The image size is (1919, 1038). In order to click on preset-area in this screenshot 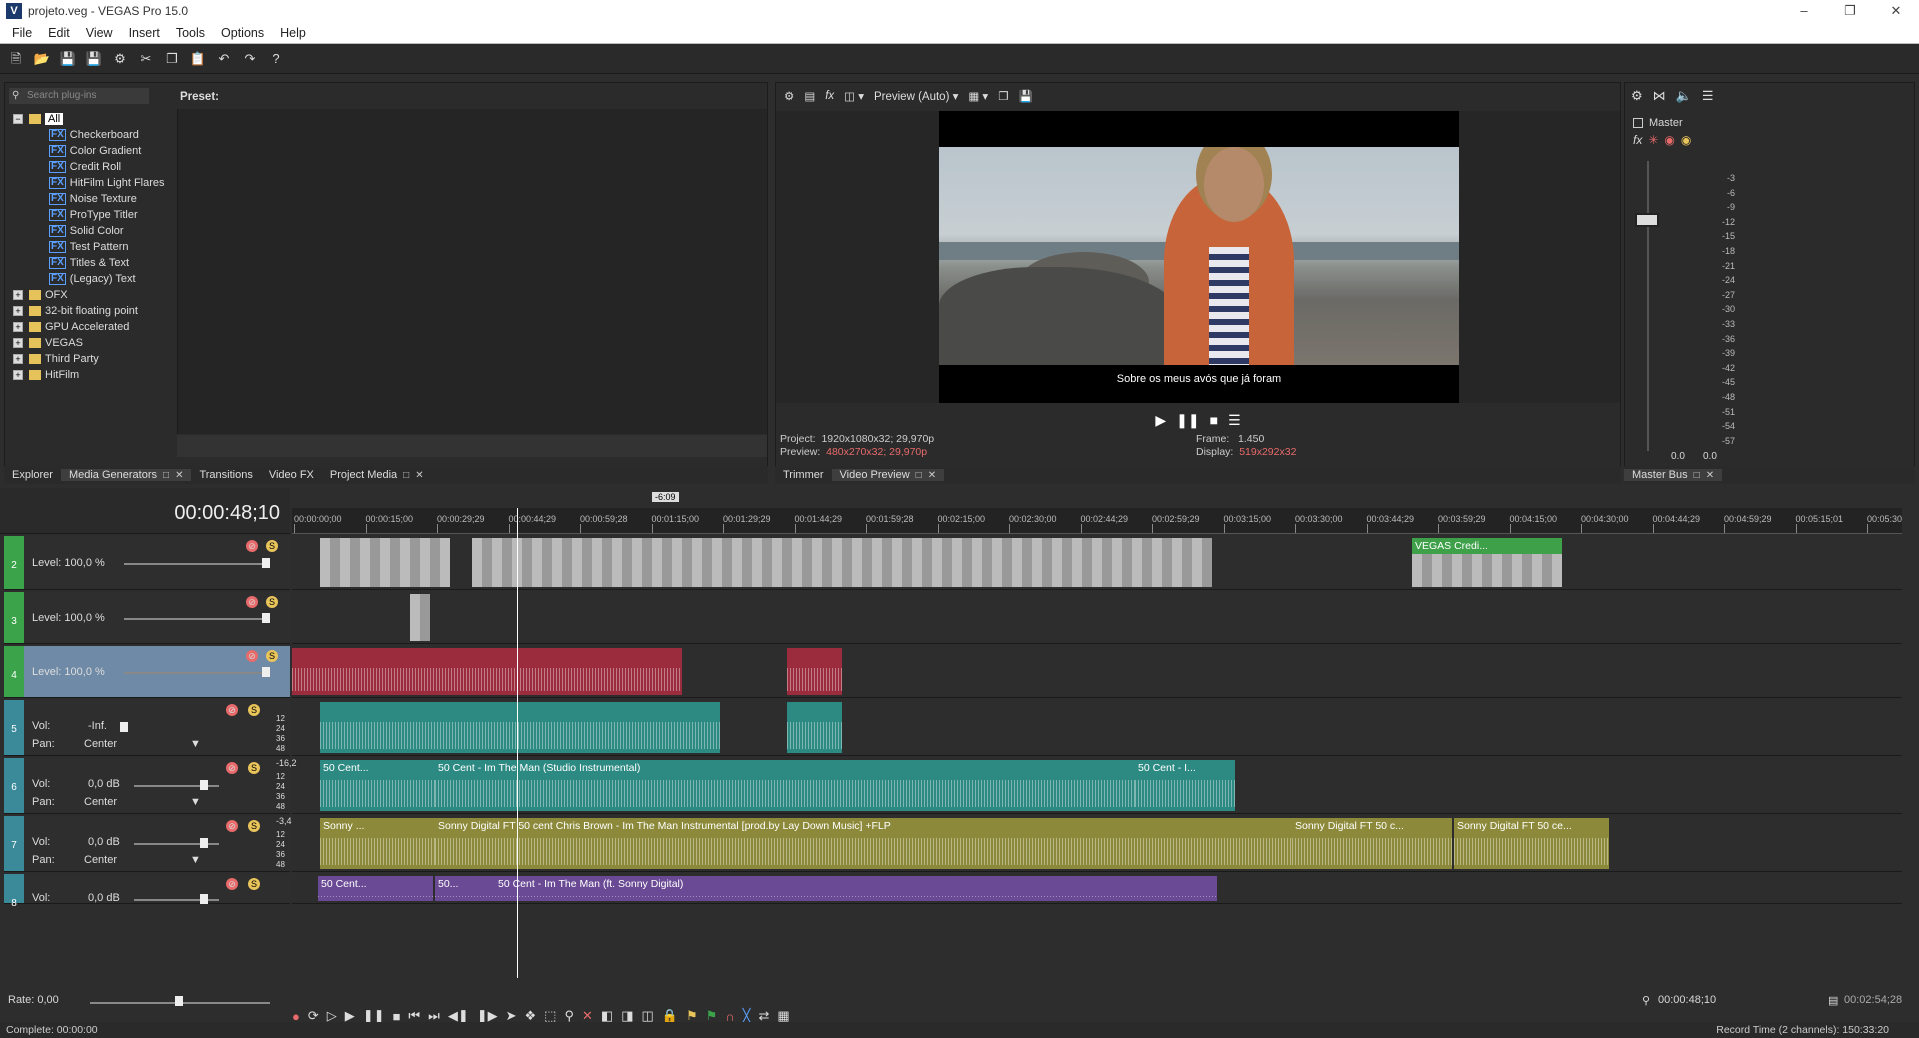, I will do `click(472, 271)`.